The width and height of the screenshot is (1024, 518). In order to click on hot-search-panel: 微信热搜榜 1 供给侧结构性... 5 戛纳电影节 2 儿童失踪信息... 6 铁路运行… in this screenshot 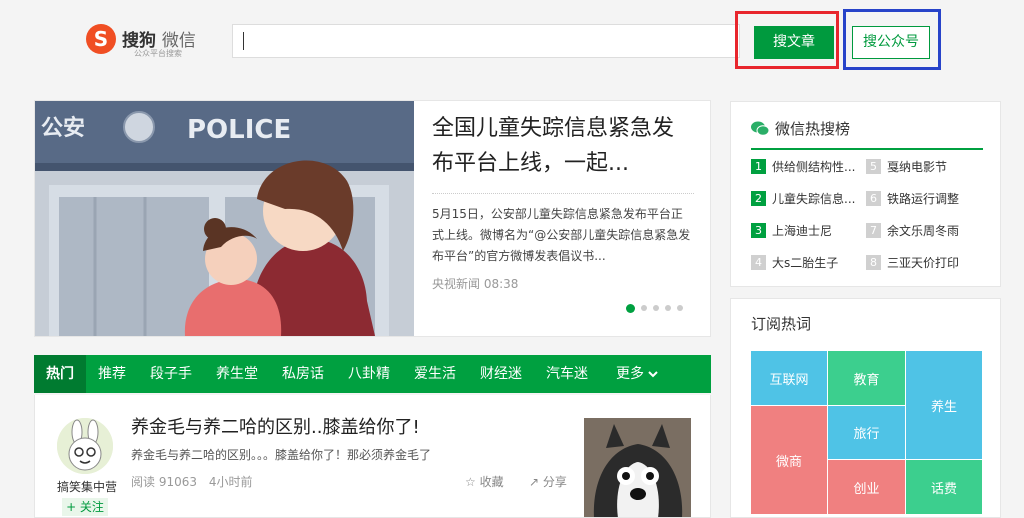, I will do `click(865, 194)`.